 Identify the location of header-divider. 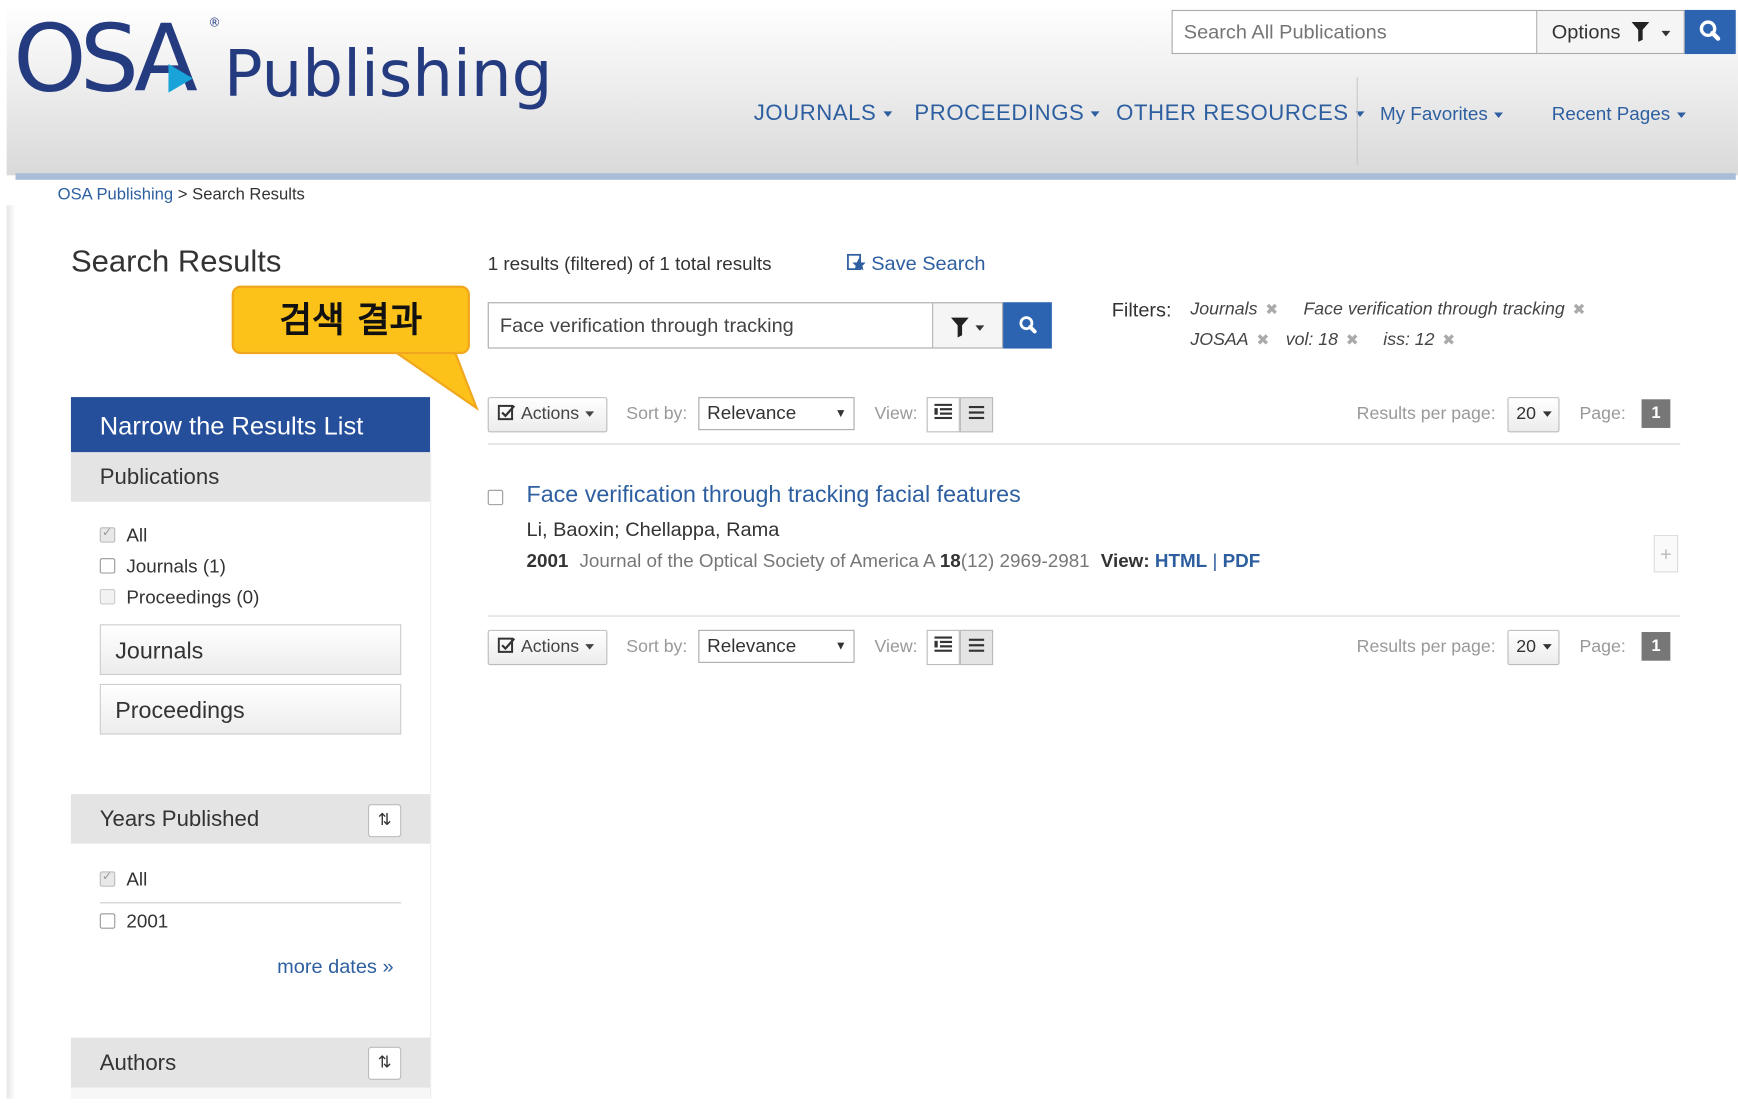
(875, 176).